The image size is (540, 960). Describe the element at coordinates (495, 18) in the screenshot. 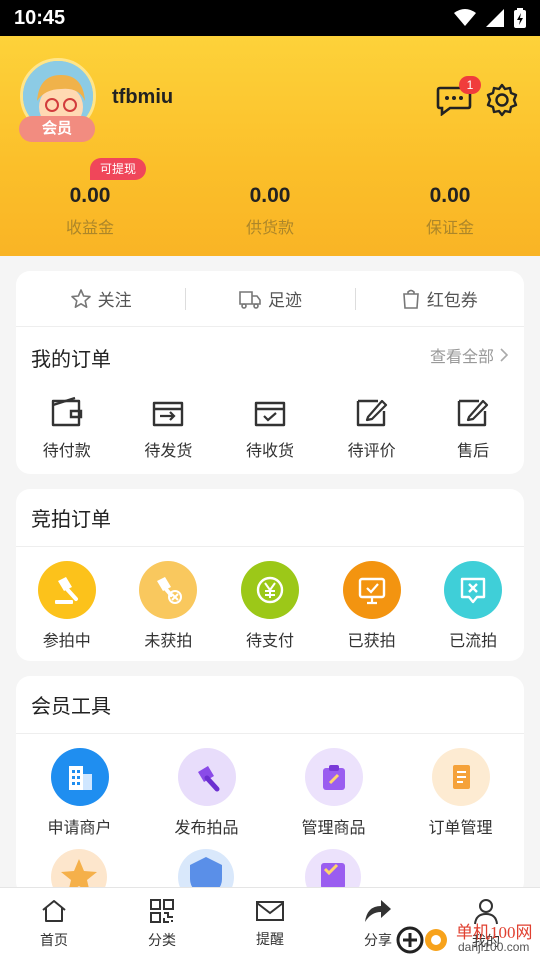

I see `signal-icon` at that location.